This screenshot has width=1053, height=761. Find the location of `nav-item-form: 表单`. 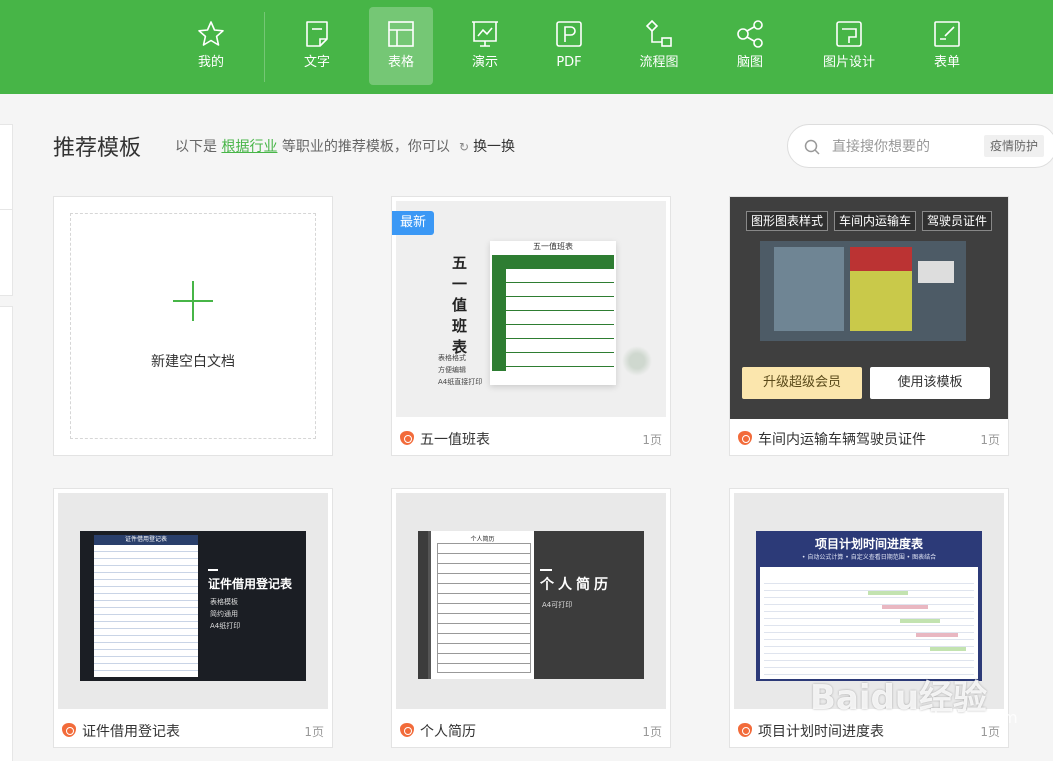

nav-item-form: 表单 is located at coordinates (947, 46).